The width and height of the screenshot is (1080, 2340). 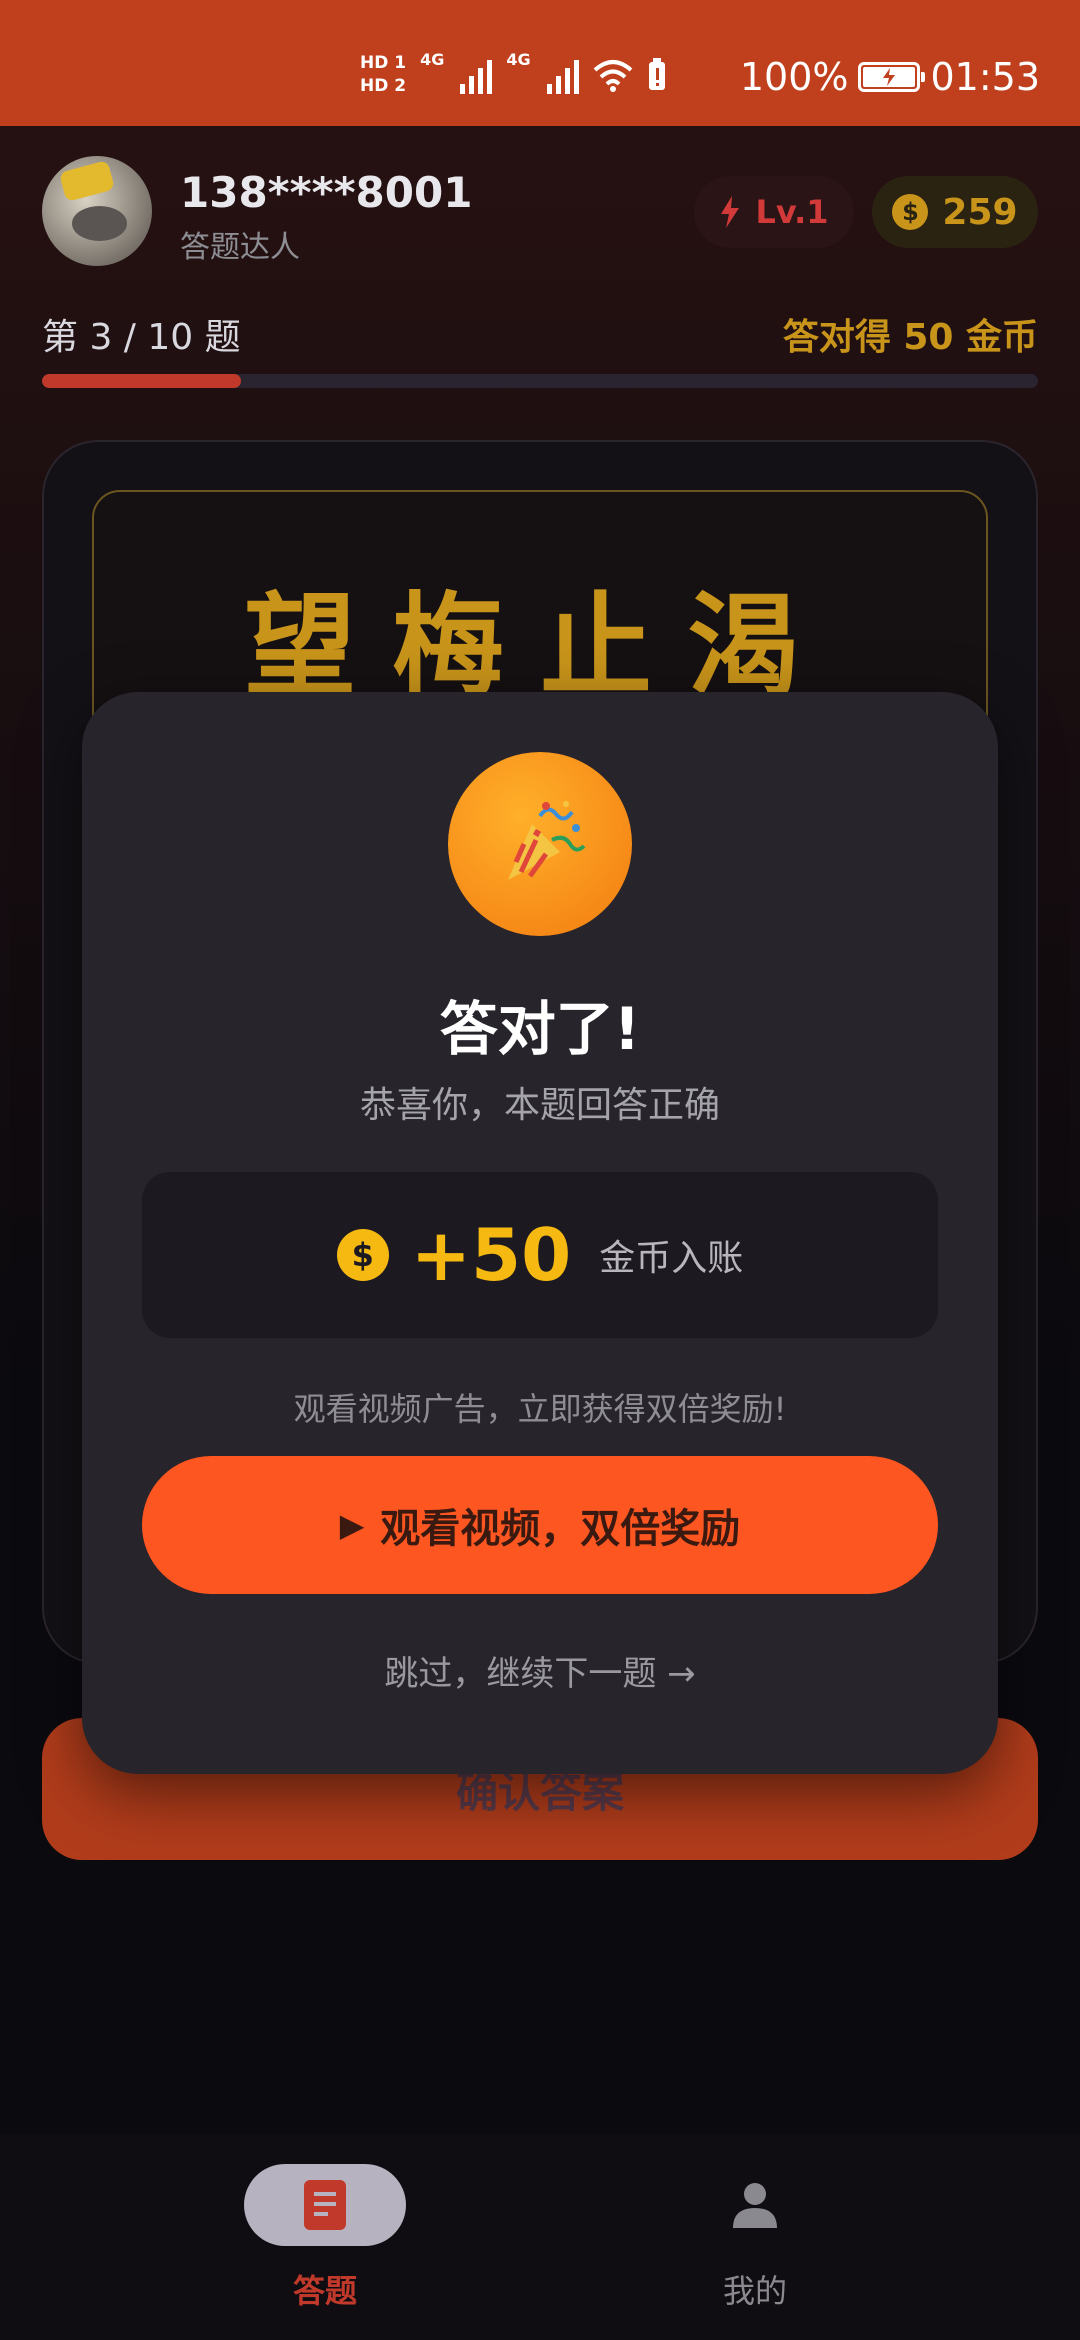 I want to click on status-bar: HD 1 HD 2 4G 4G 100% 01:53, so click(x=540, y=63).